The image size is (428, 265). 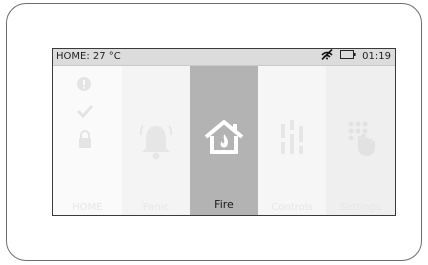 I want to click on touch-keypad-icon, so click(x=361, y=140).